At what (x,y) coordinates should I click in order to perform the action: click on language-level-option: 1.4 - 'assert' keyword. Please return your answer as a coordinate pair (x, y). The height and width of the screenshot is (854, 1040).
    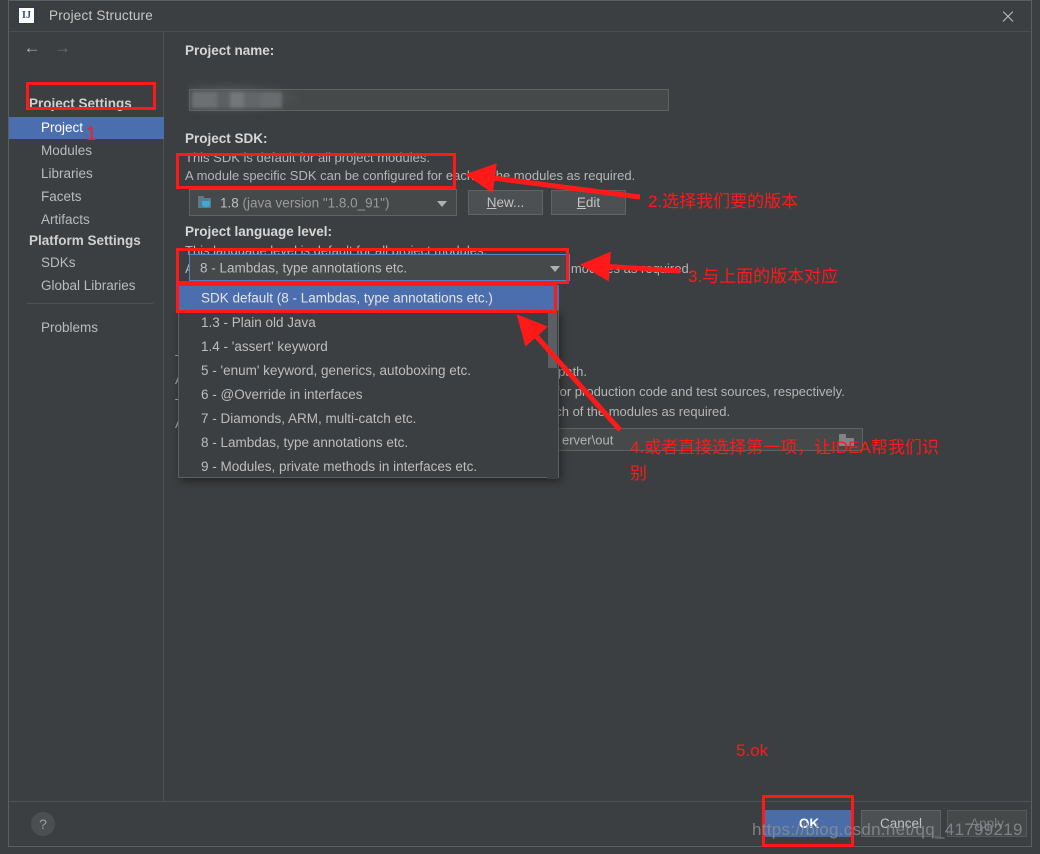
    Looking at the image, I should click on (368, 347).